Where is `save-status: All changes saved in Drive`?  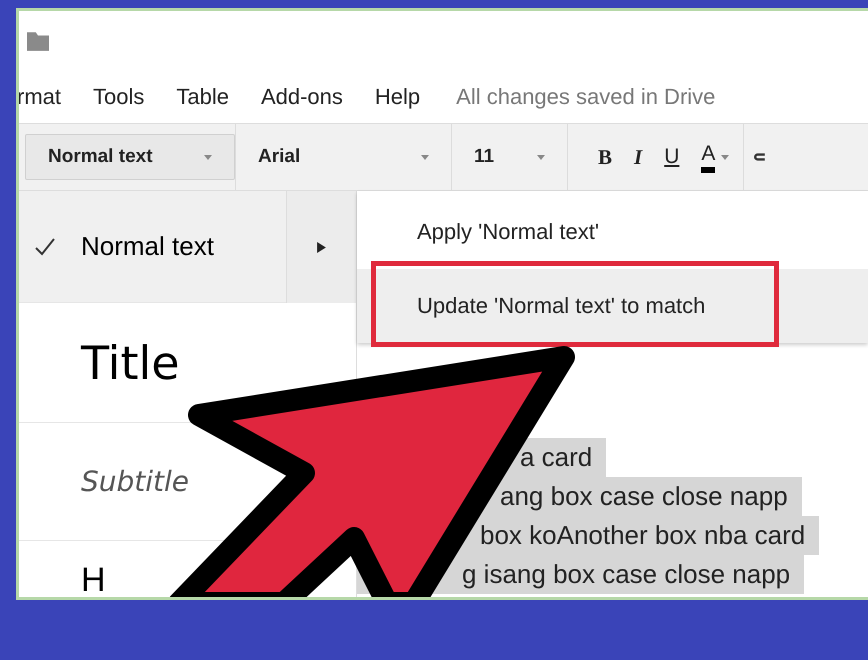 save-status: All changes saved in Drive is located at coordinates (586, 97).